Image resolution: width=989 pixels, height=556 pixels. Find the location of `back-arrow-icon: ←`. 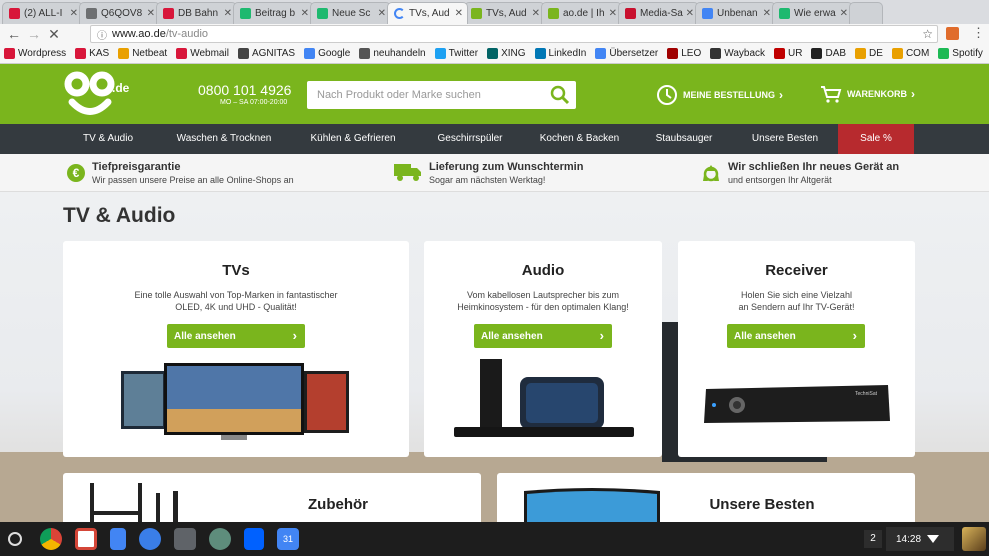

back-arrow-icon: ← is located at coordinates (14, 34).